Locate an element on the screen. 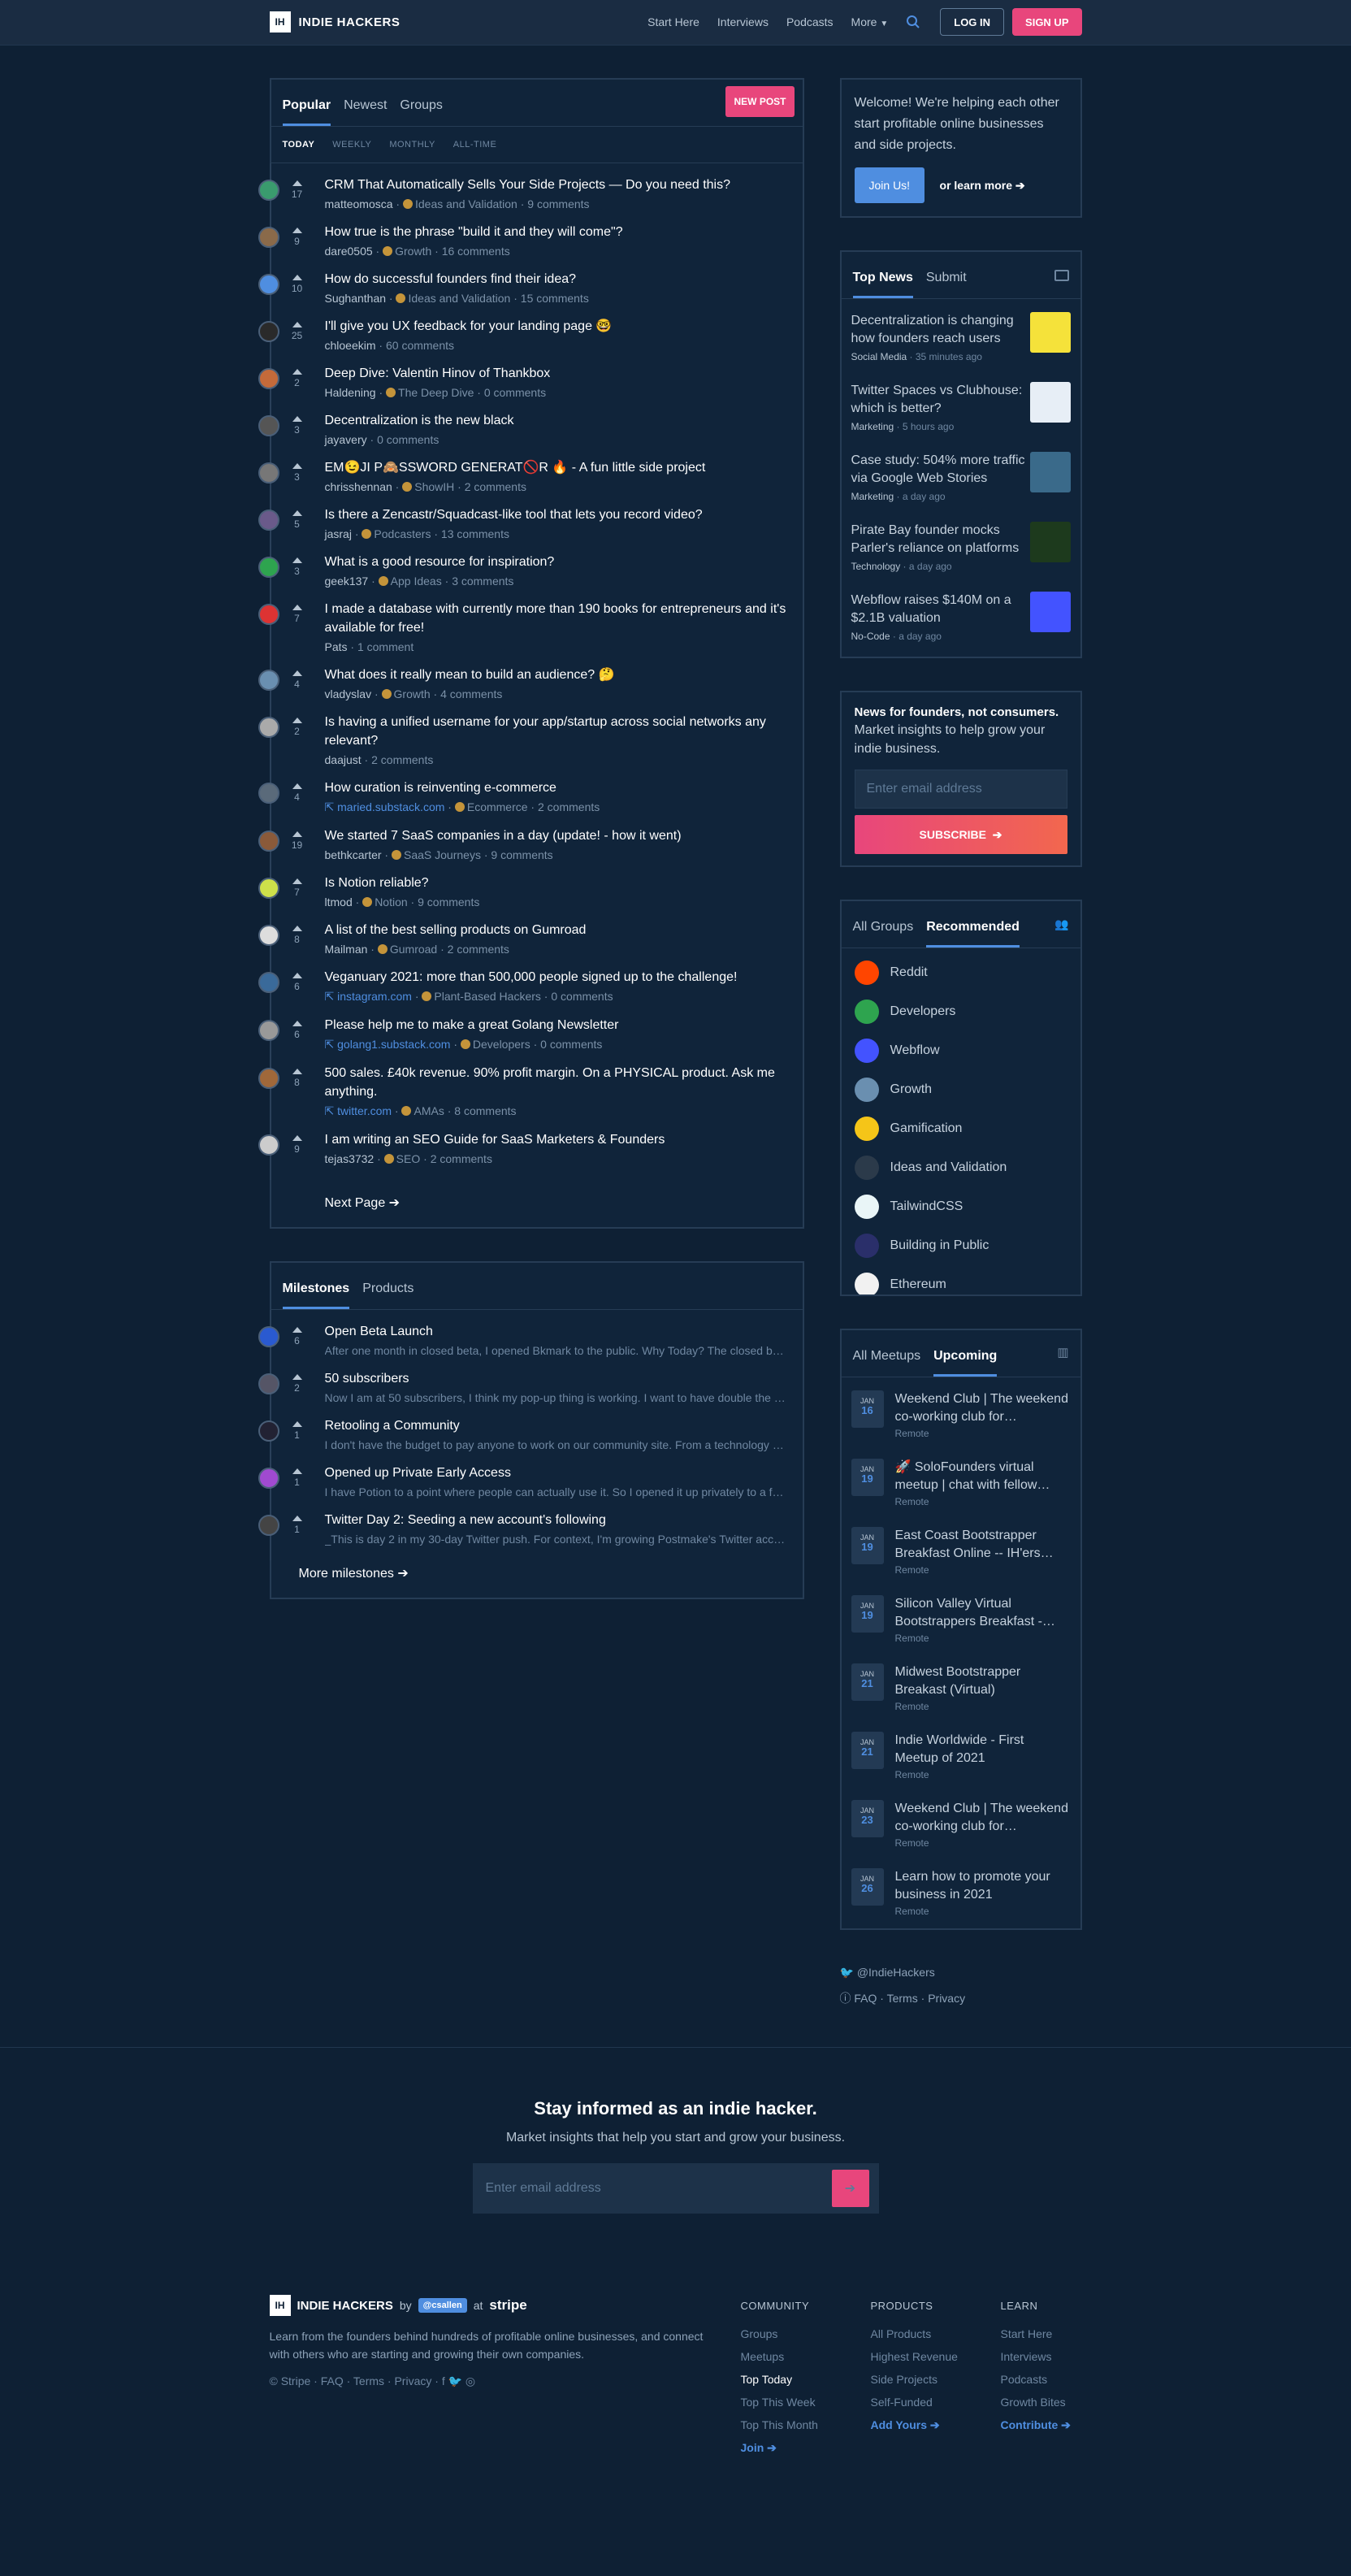 This screenshot has height=2576, width=1351. footer-link: Podcasts is located at coordinates (1041, 2379).